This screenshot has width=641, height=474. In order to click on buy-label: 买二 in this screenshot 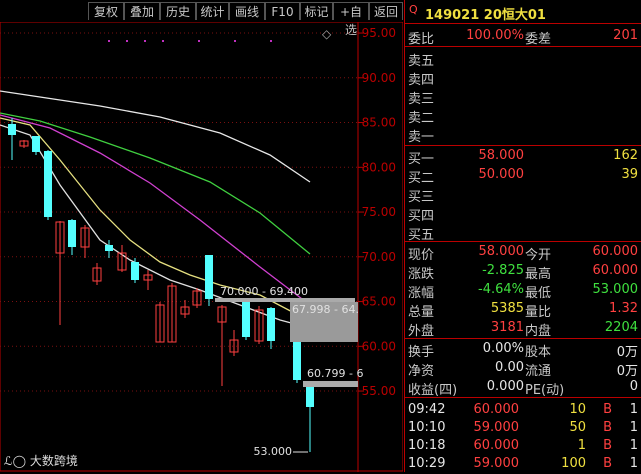, I will do `click(421, 178)`.